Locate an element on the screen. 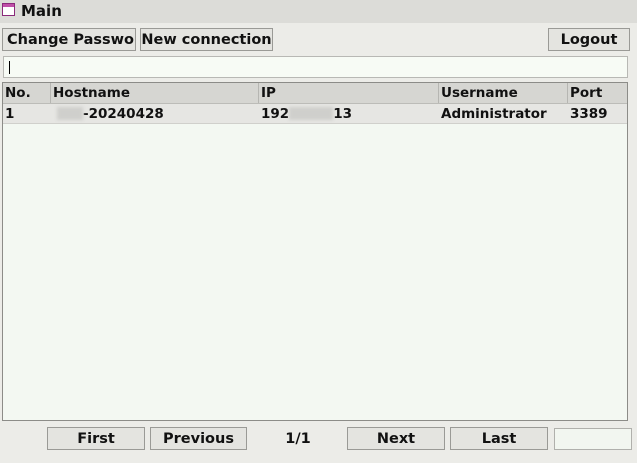 This screenshot has height=463, width=637. cell-username: Administrator is located at coordinates (494, 113).